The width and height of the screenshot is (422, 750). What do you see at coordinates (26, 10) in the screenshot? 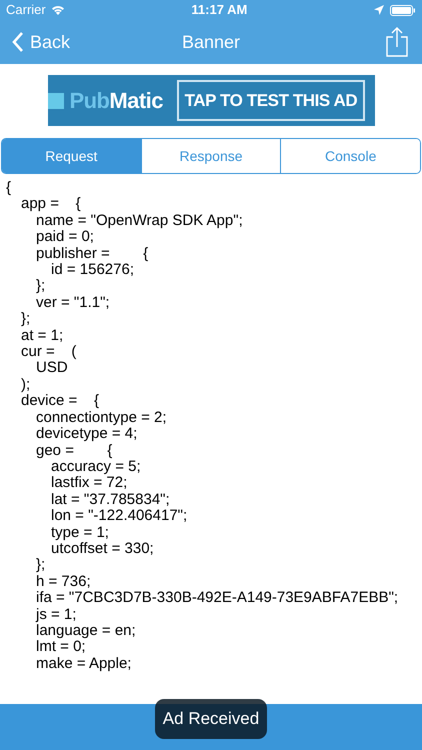
I see `carrier-label: Carrier` at bounding box center [26, 10].